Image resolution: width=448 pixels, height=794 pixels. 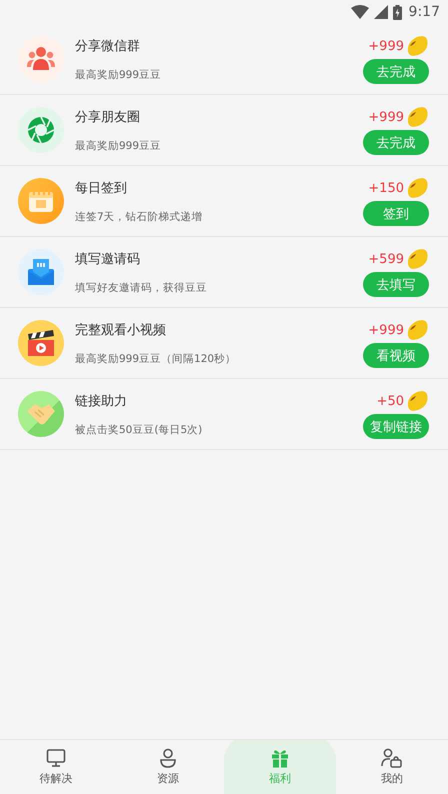 What do you see at coordinates (396, 426) in the screenshot?
I see `task-button: 复制链接` at bounding box center [396, 426].